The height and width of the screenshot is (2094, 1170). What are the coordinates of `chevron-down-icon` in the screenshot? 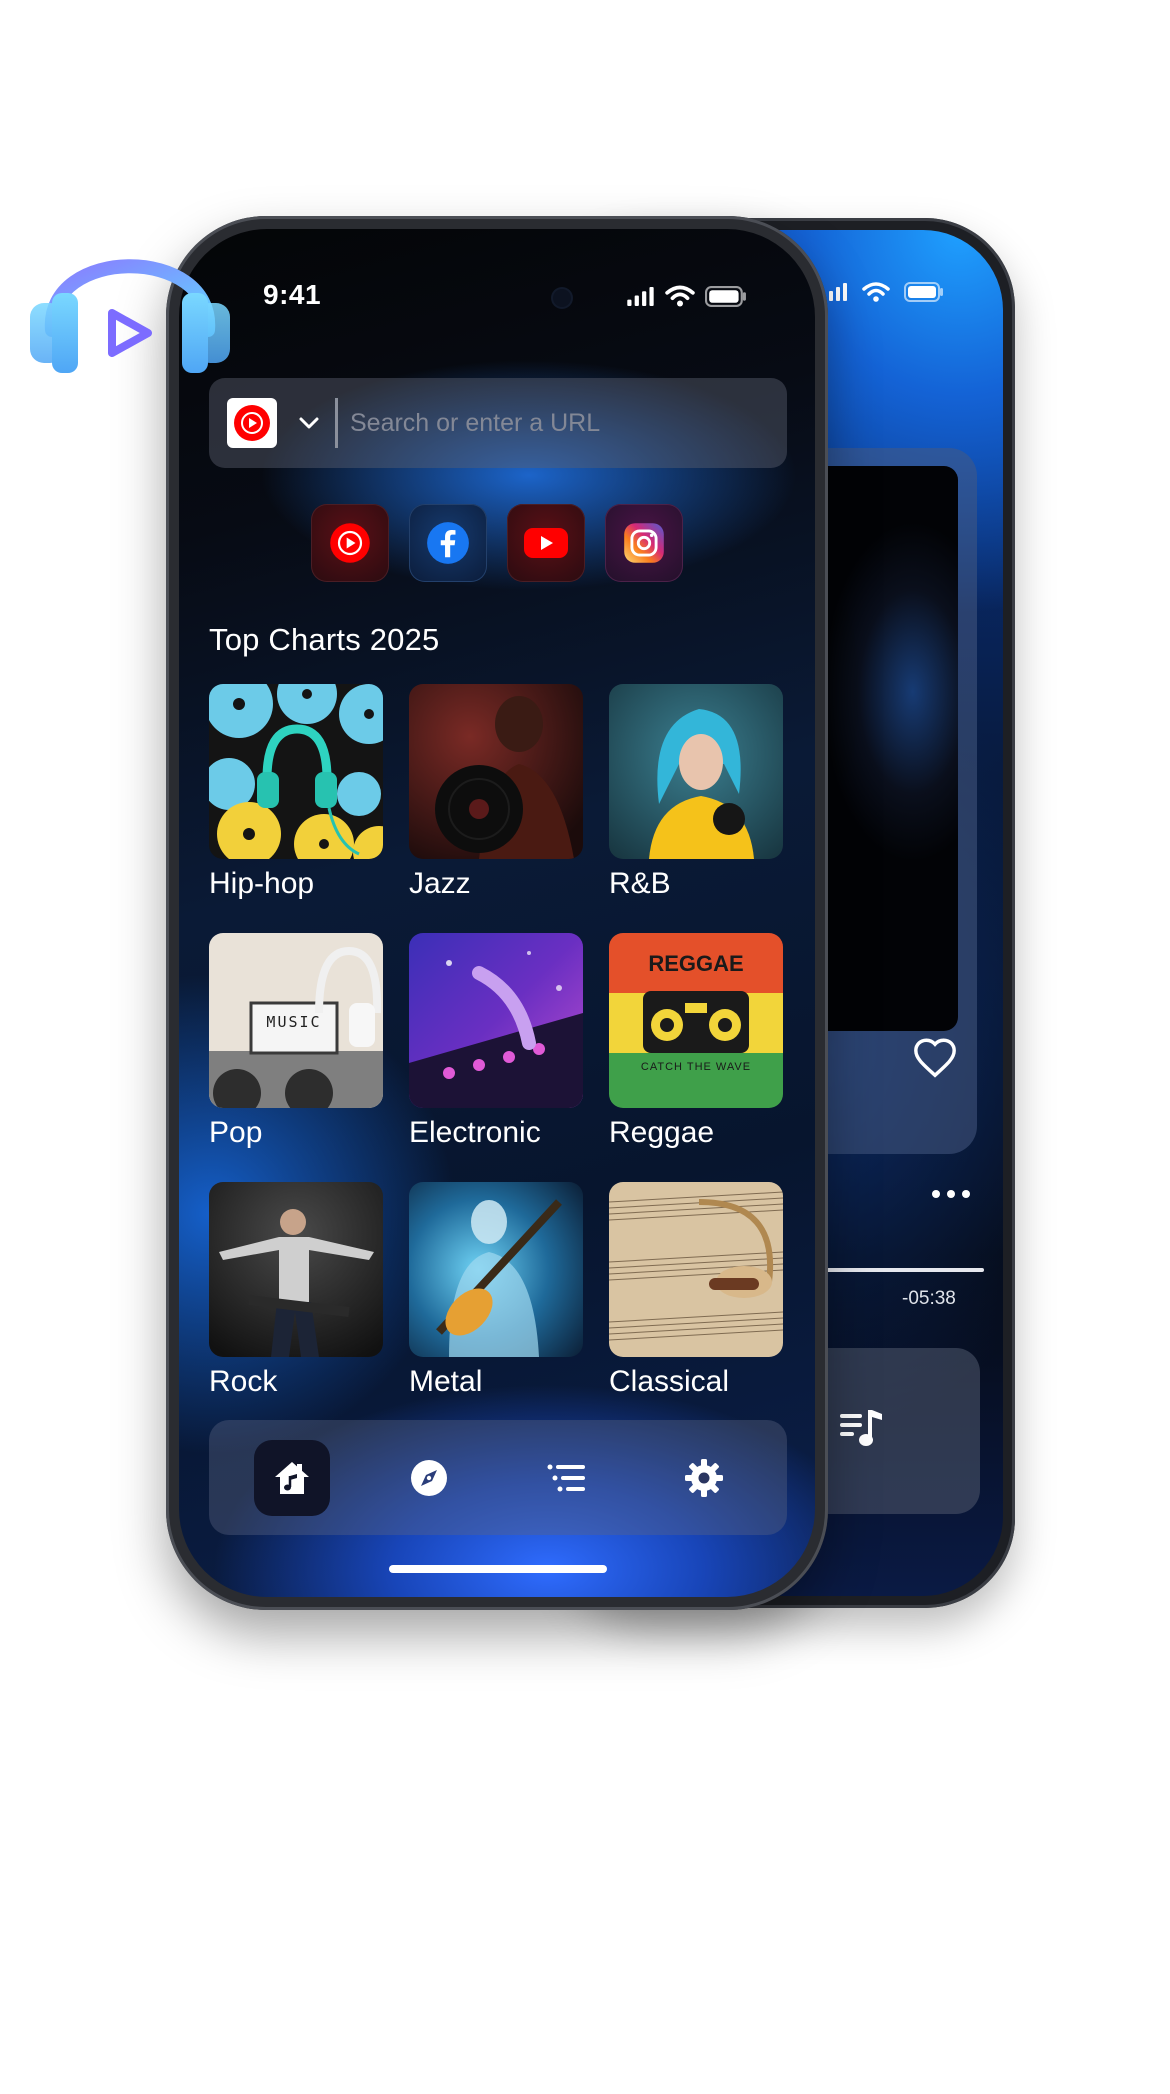 It's located at (309, 423).